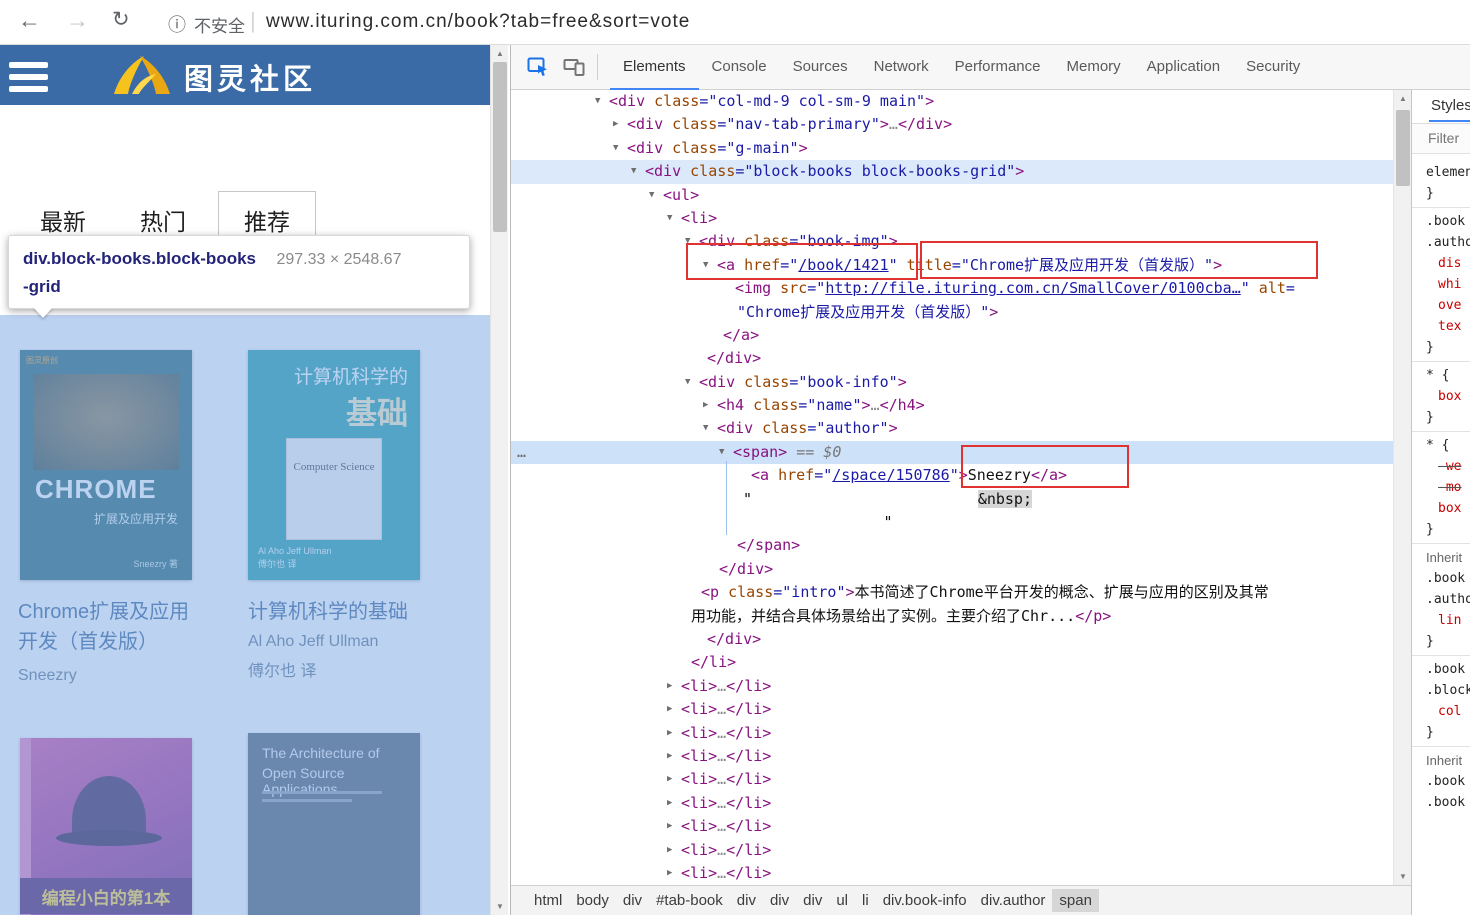 Image resolution: width=1470 pixels, height=915 pixels. I want to click on tree-node: 用功能，并结合具体场景给出了实例。主要介绍了Chr...</p>, so click(952, 616).